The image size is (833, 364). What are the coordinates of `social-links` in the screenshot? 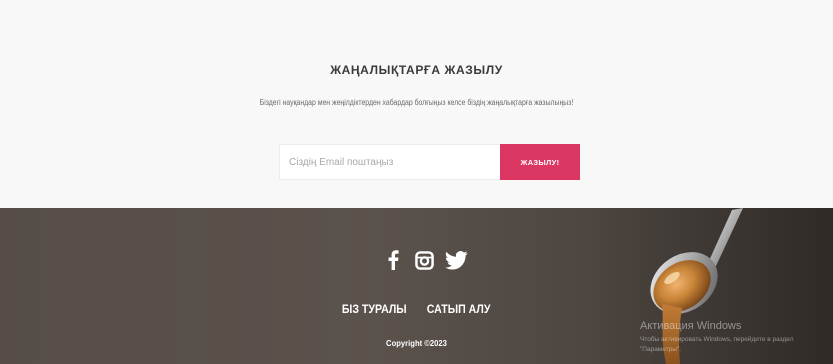 It's located at (424, 260).